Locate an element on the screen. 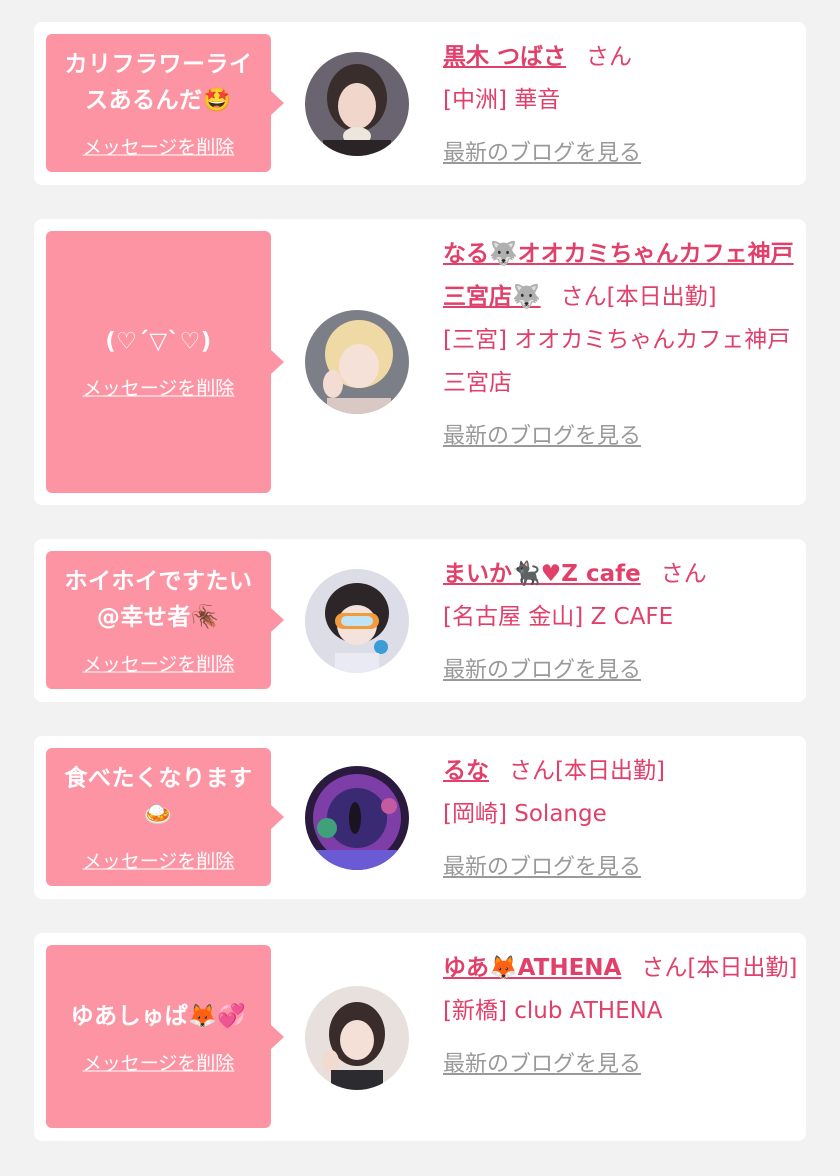 This screenshot has height=1176, width=840. user-info: 黒木 つばさ さん [中洲] 華音 最新のブログを見る is located at coordinates (620, 105).